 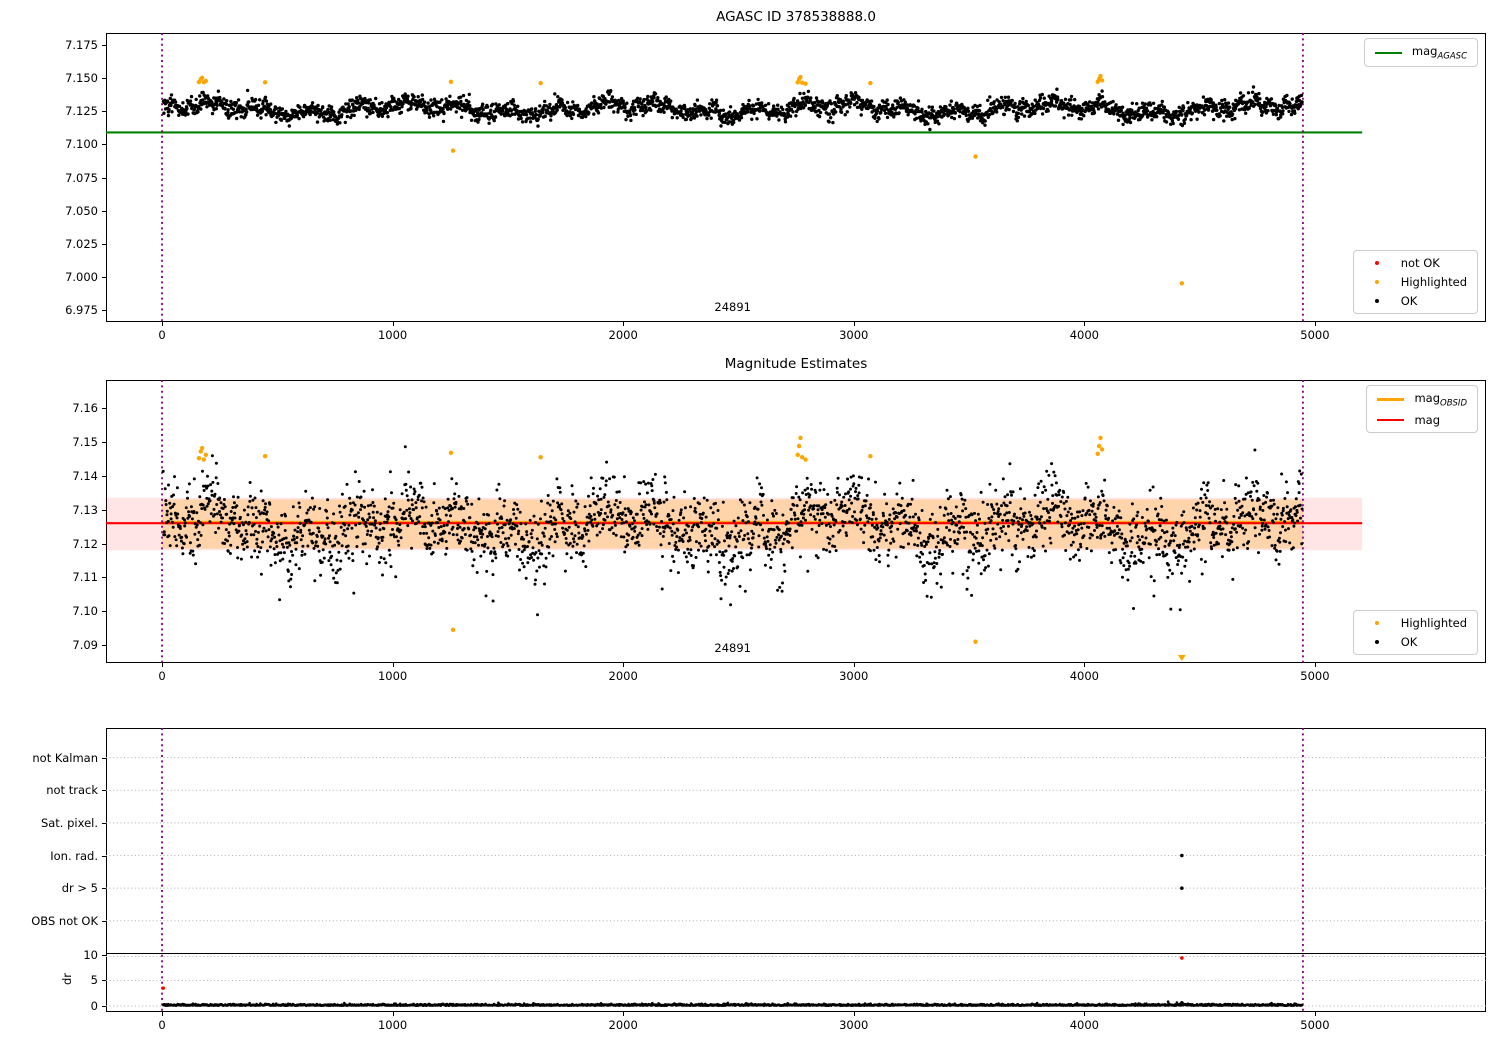 I want to click on y-tick-label: 6.975, so click(x=81, y=310).